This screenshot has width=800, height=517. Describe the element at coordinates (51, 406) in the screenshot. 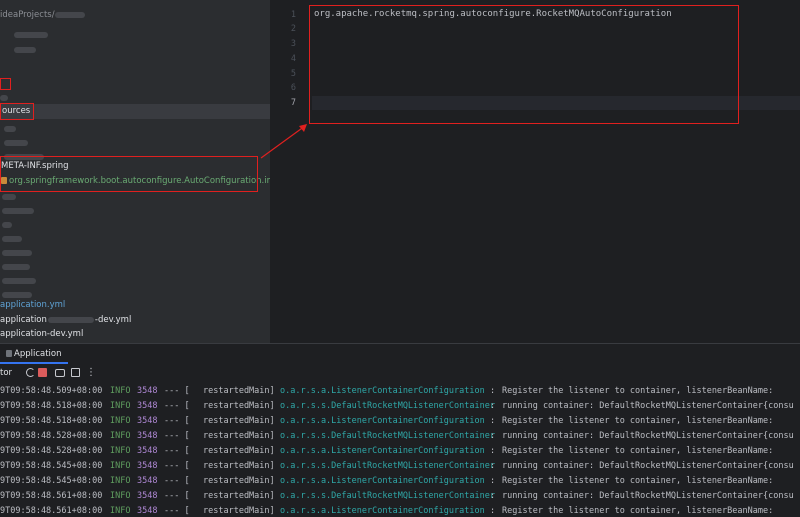

I see `log-timestamp: 9T09:58:48.518+08:00` at that location.